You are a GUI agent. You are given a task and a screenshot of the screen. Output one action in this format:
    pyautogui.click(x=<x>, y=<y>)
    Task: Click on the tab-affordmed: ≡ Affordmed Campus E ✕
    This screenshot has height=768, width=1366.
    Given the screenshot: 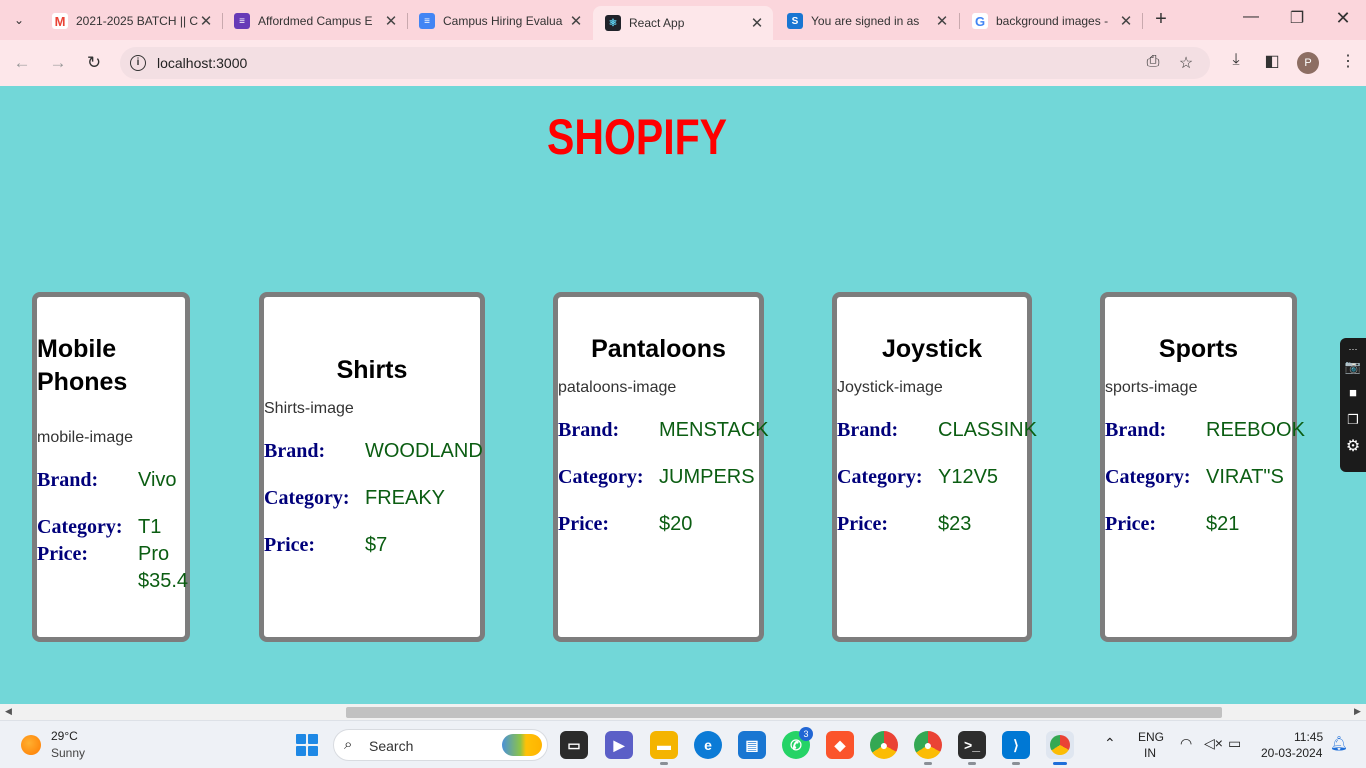 What is the action you would take?
    pyautogui.click(x=314, y=21)
    